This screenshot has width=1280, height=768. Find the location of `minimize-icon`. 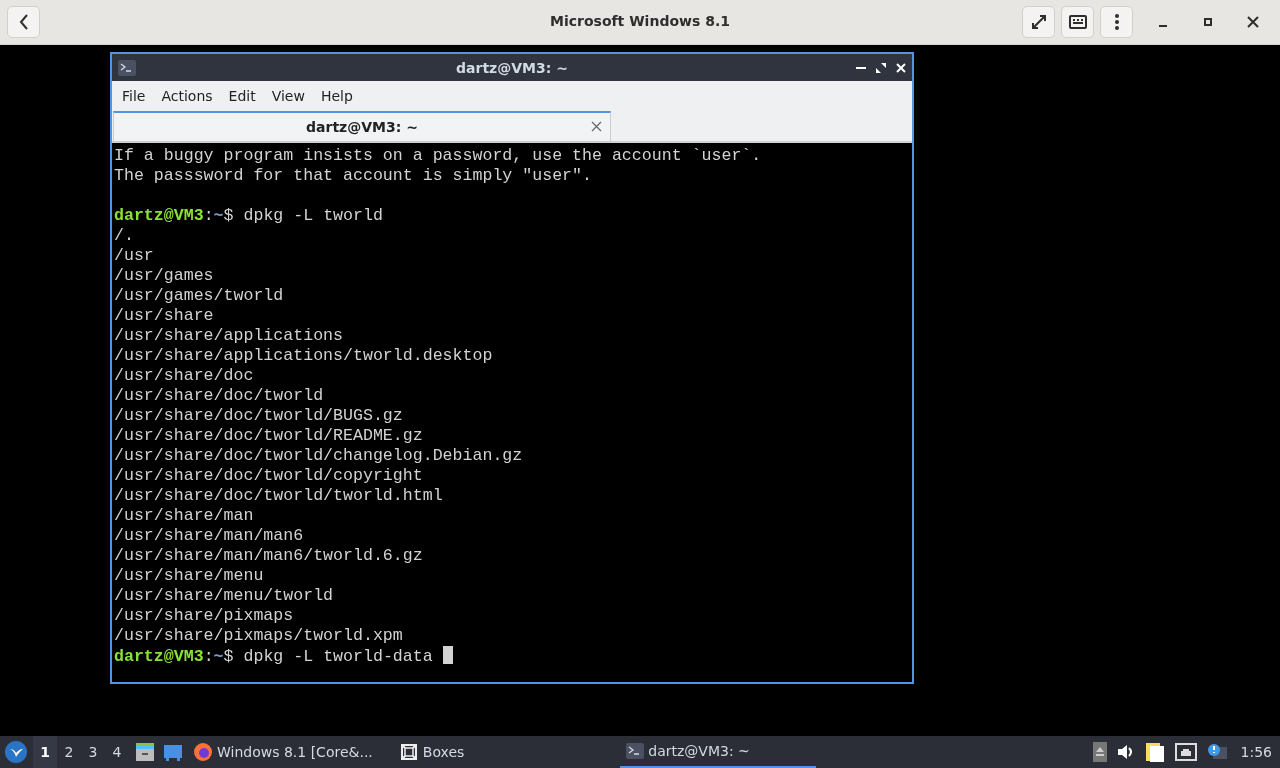

minimize-icon is located at coordinates (1163, 26).